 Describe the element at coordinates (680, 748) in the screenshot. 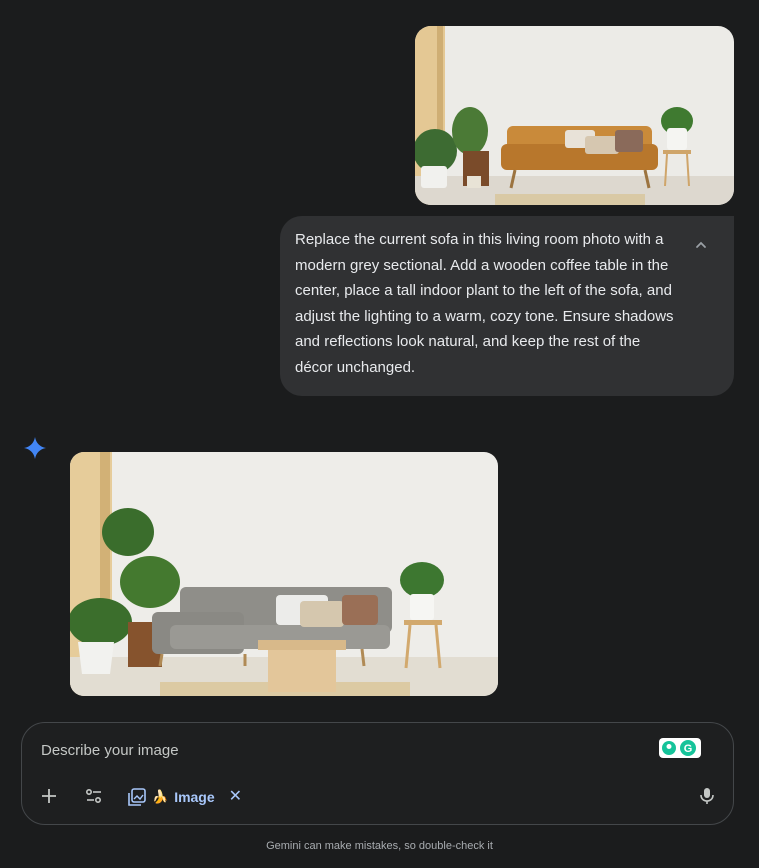

I see `grammarly-icon: G` at that location.